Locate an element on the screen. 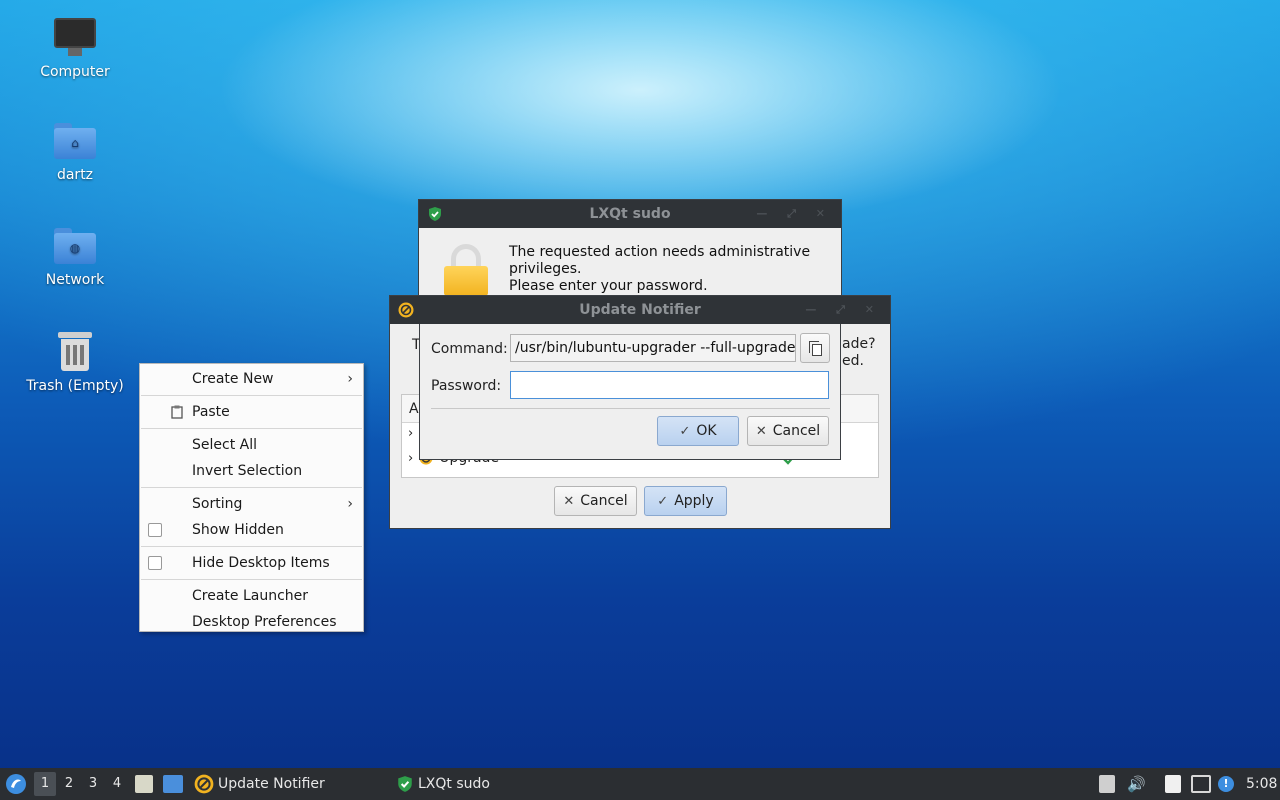 The height and width of the screenshot is (800, 1280). button-label: OK is located at coordinates (706, 431).